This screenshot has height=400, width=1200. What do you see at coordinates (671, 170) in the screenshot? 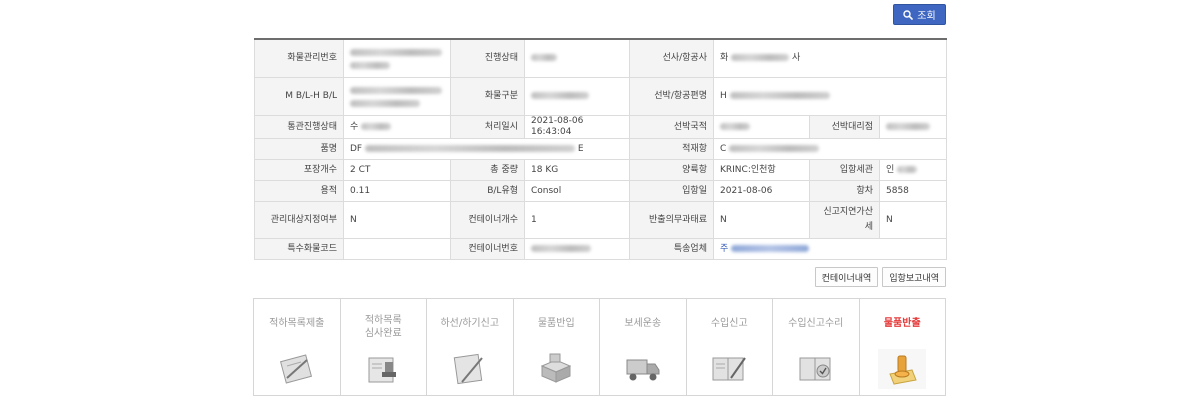
I see `cell-label: 양륙항` at bounding box center [671, 170].